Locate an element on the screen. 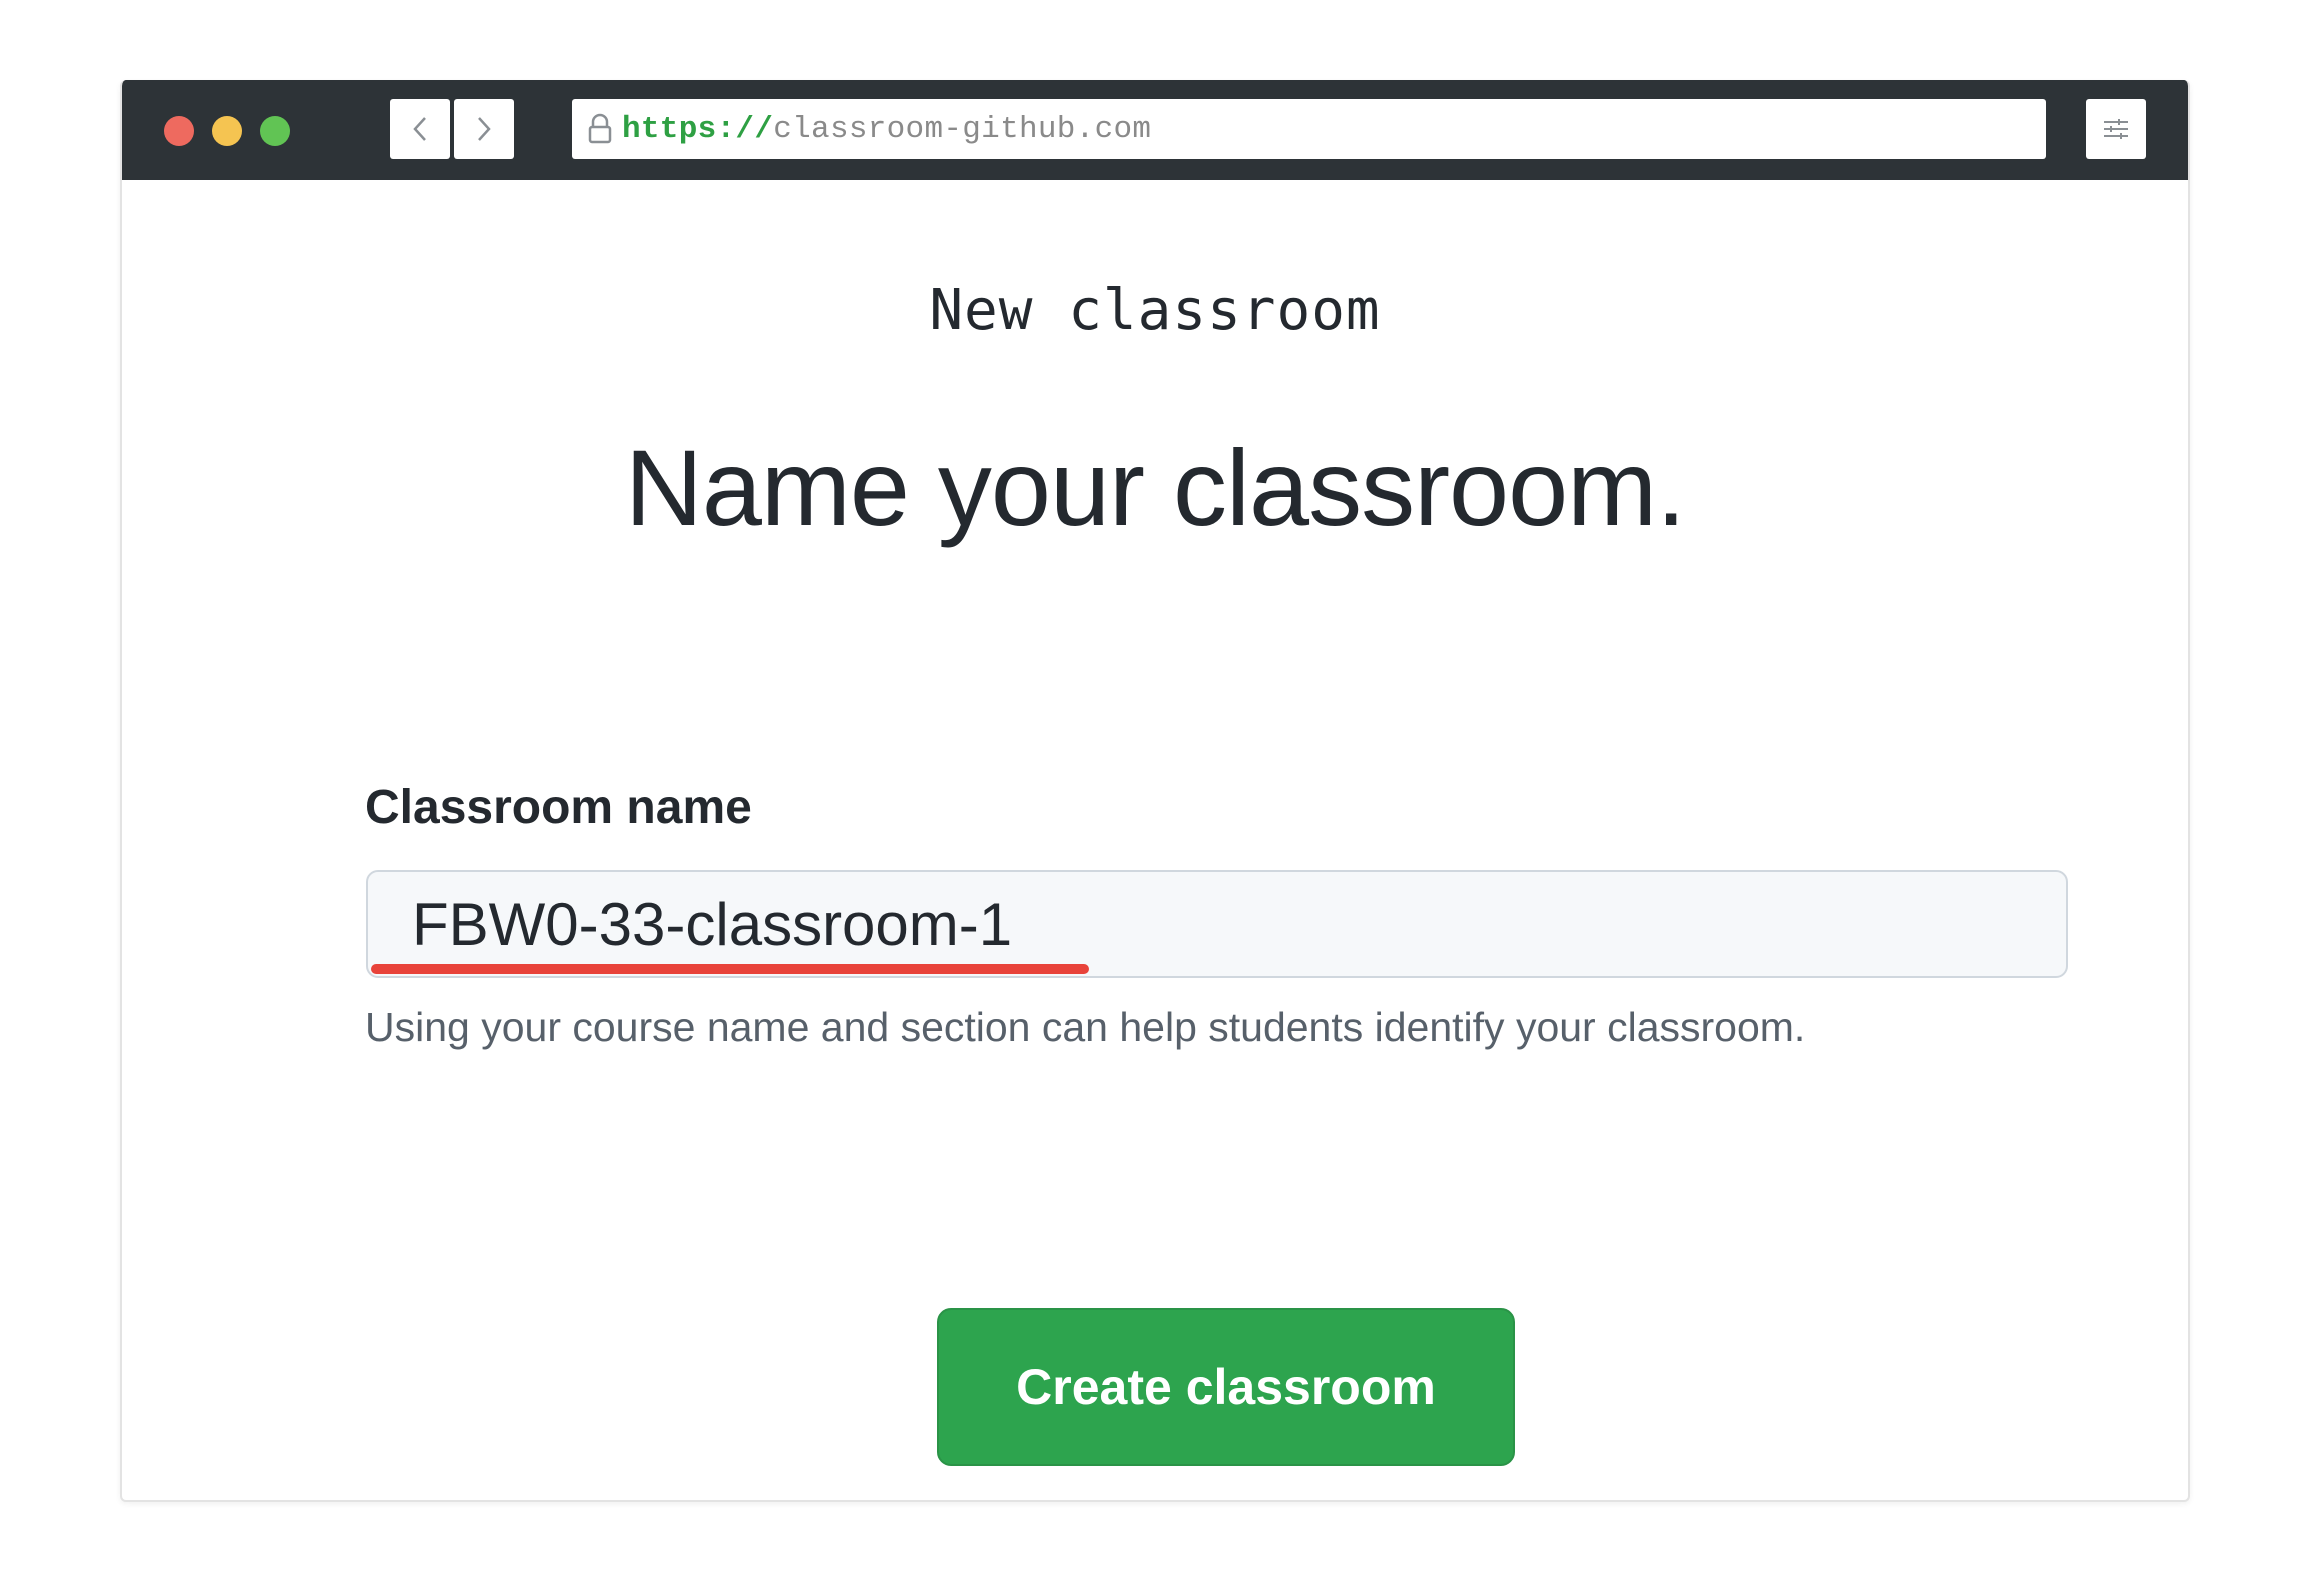  classroom-name-label: Classroom name is located at coordinates (558, 807).